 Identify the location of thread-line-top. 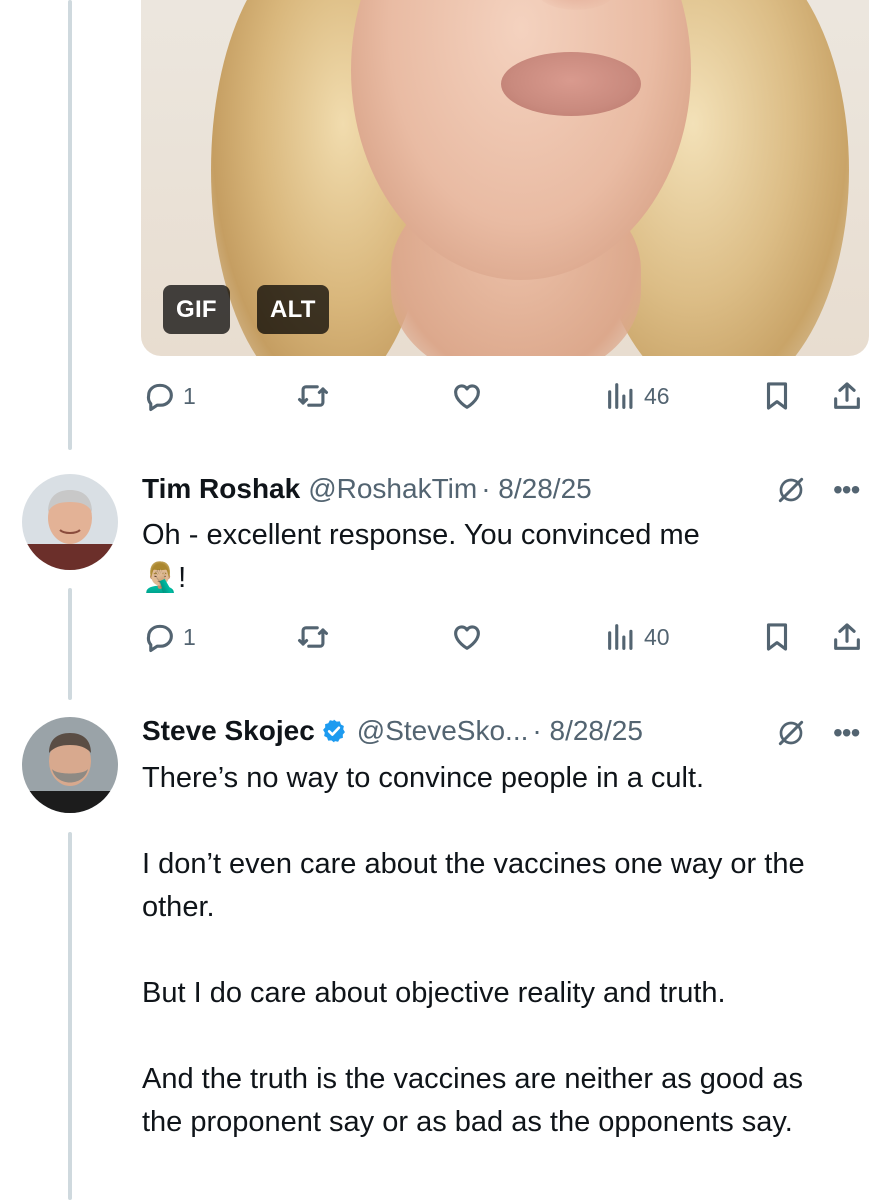
(70, 225).